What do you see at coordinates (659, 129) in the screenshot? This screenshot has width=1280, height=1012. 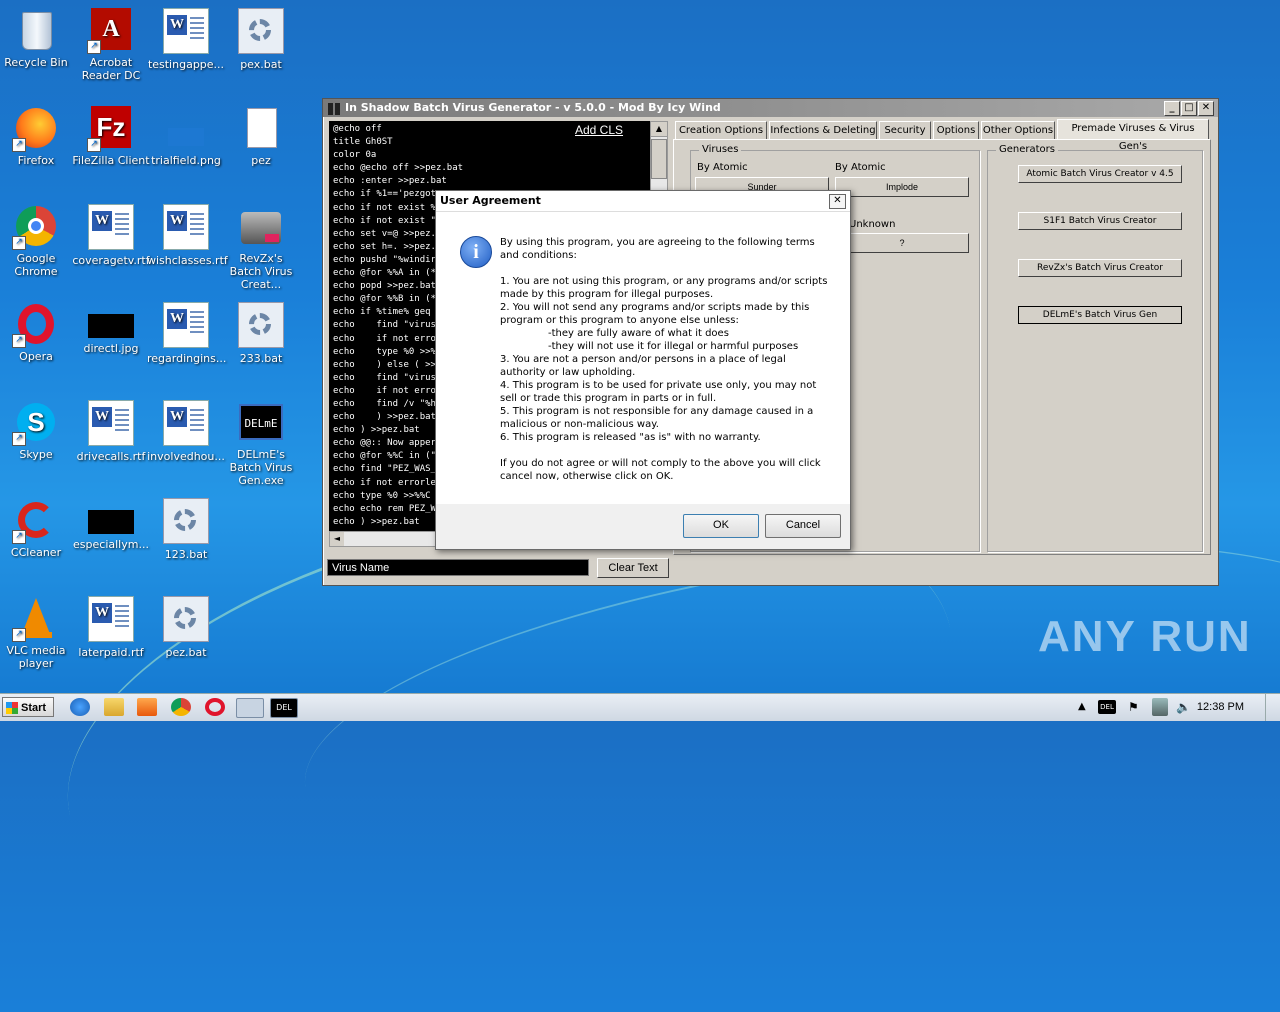 I see `scroll-up-icon: ▲` at bounding box center [659, 129].